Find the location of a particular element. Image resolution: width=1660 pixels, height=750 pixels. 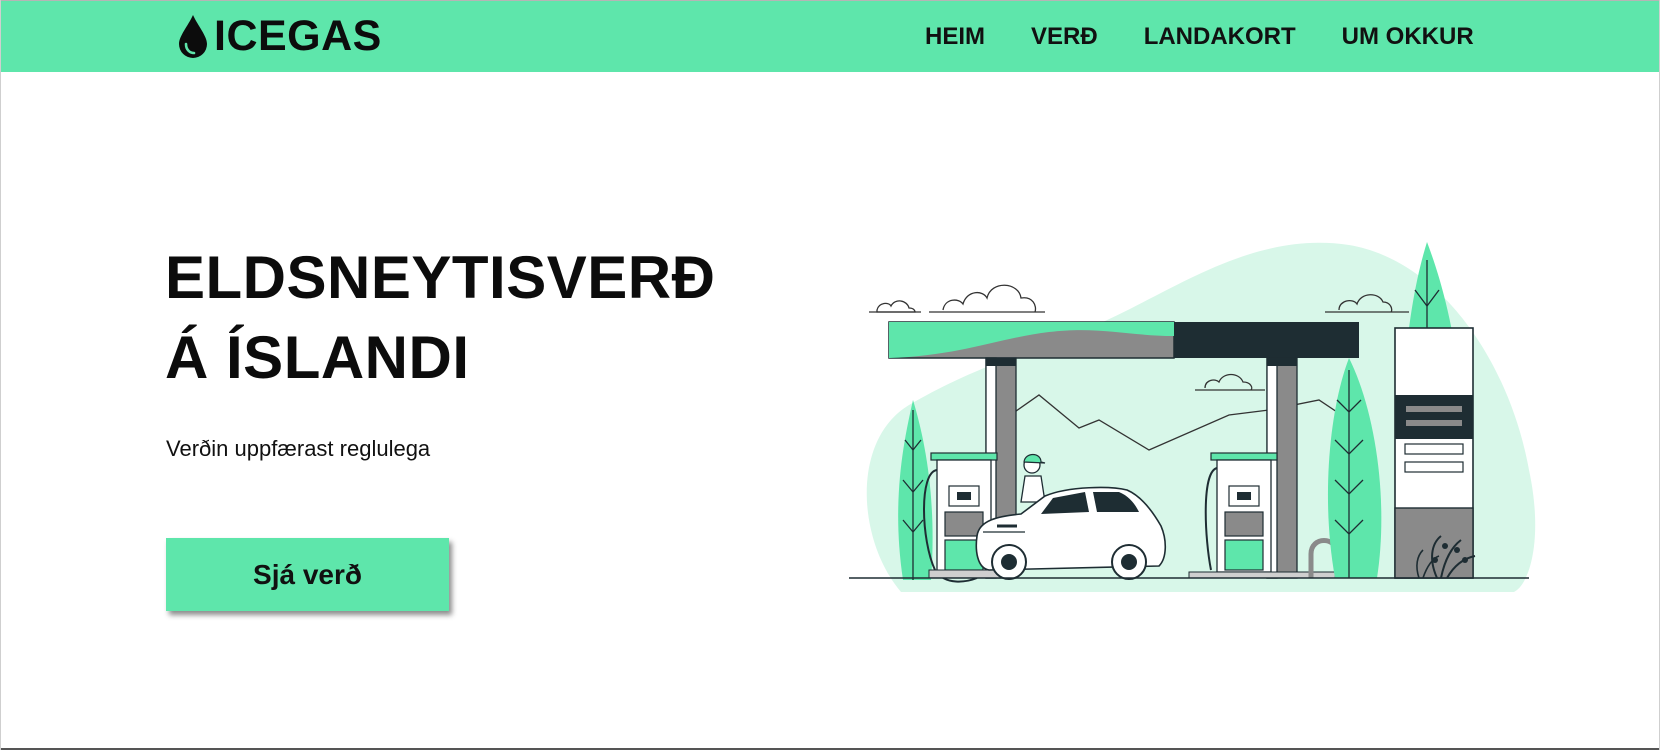

hero-title: ELDSNEYTISVERÐ Á ÍSLANDI is located at coordinates (440, 318).